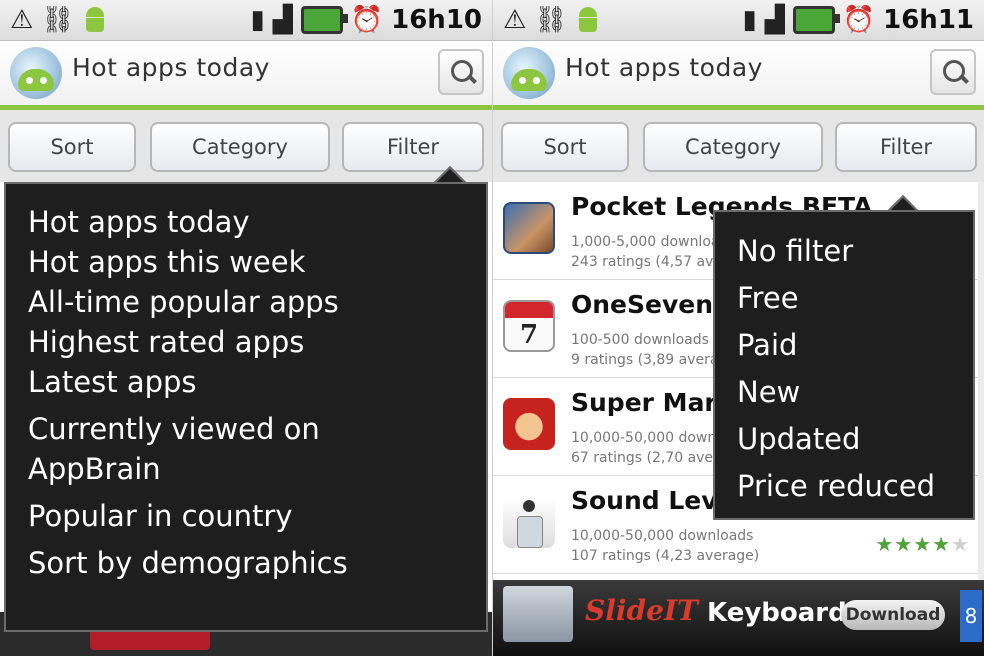 Image resolution: width=984 pixels, height=656 pixels. Describe the element at coordinates (257, 222) in the screenshot. I see `menu-item-hot-today: Hot apps today` at that location.